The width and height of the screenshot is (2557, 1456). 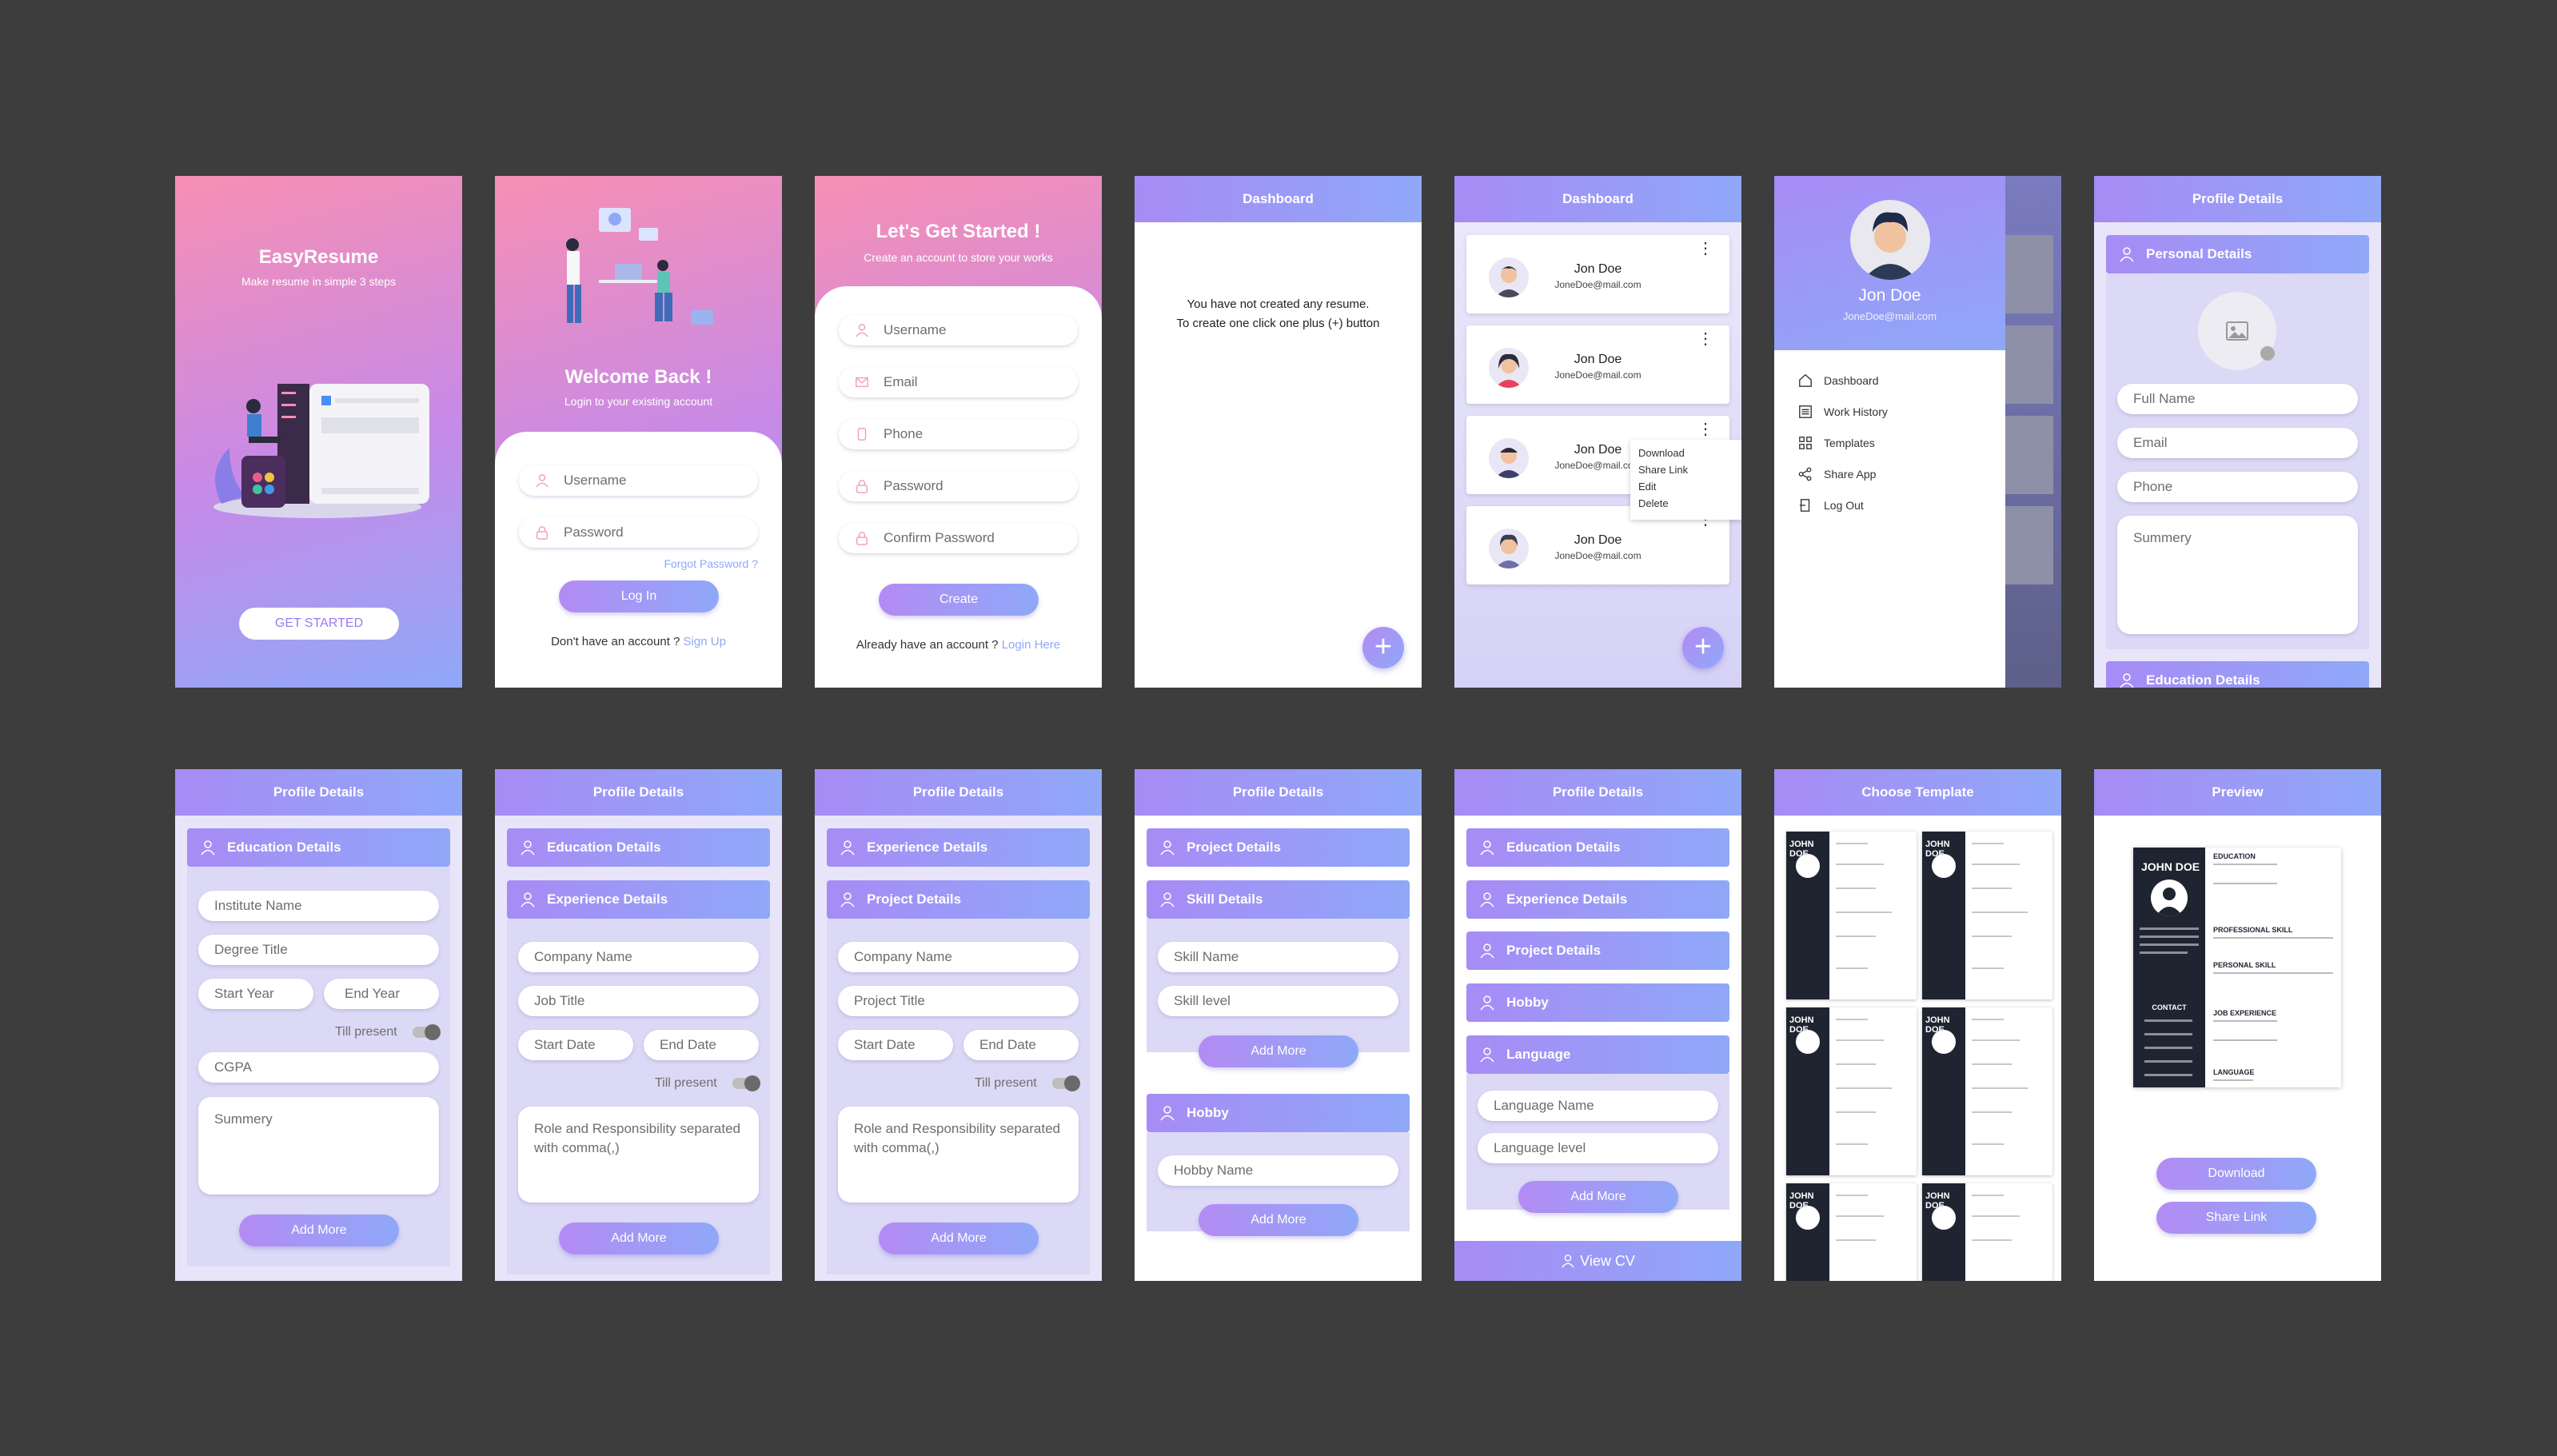 I want to click on reg-password-input: Password, so click(x=958, y=486).